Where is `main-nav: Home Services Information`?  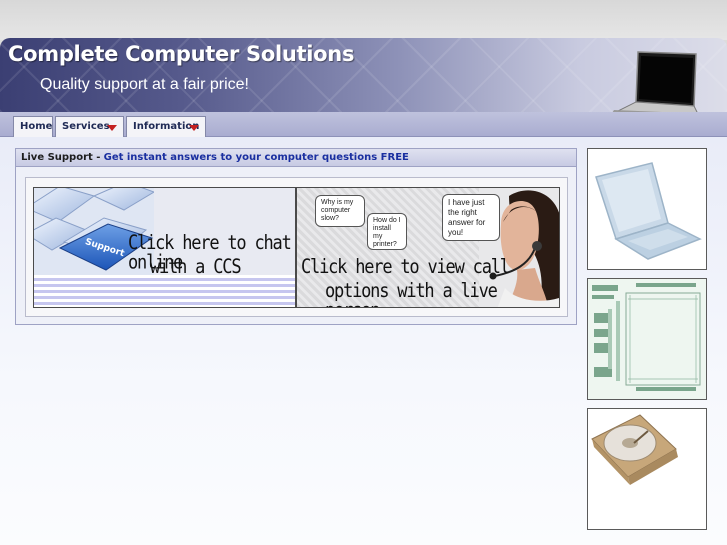
main-nav: Home Services Information is located at coordinates (363, 124).